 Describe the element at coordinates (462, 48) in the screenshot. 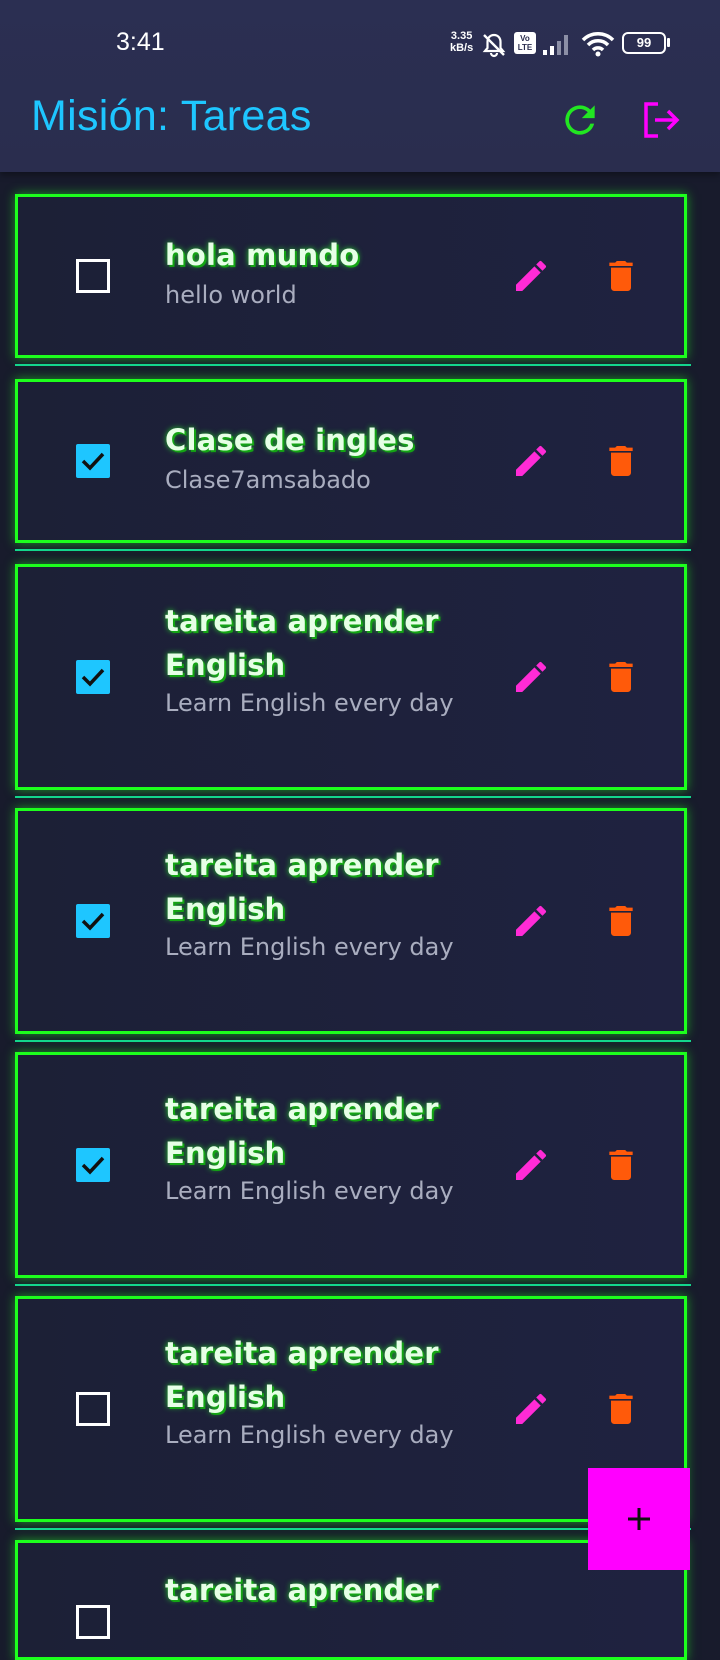

I see `network-speed-unit: kB/s` at that location.